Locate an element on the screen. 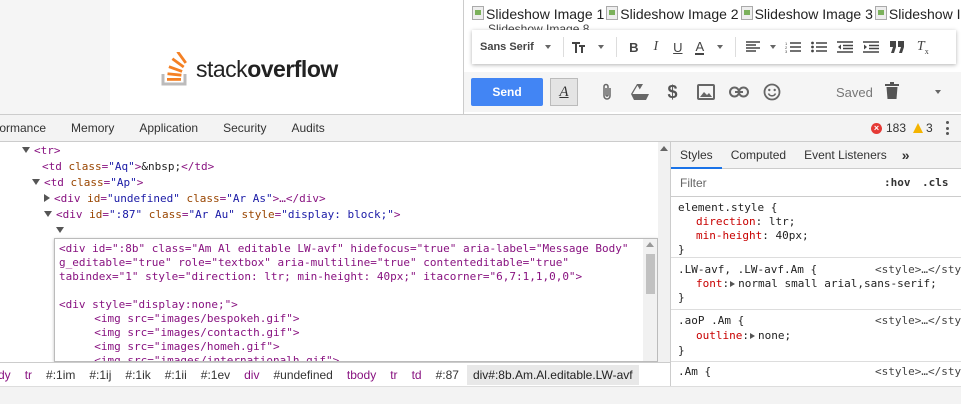  editor-scrollbar is located at coordinates (650, 300).